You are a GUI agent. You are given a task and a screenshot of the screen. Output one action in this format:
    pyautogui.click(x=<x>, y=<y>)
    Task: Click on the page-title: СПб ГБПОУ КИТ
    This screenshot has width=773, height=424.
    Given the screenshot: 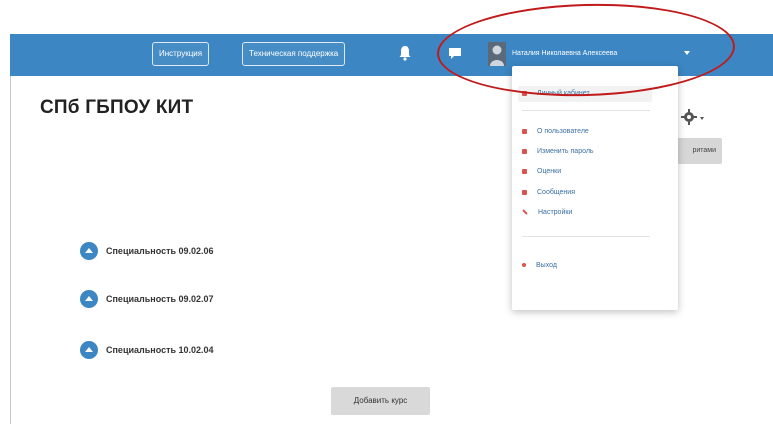 What is the action you would take?
    pyautogui.click(x=117, y=107)
    